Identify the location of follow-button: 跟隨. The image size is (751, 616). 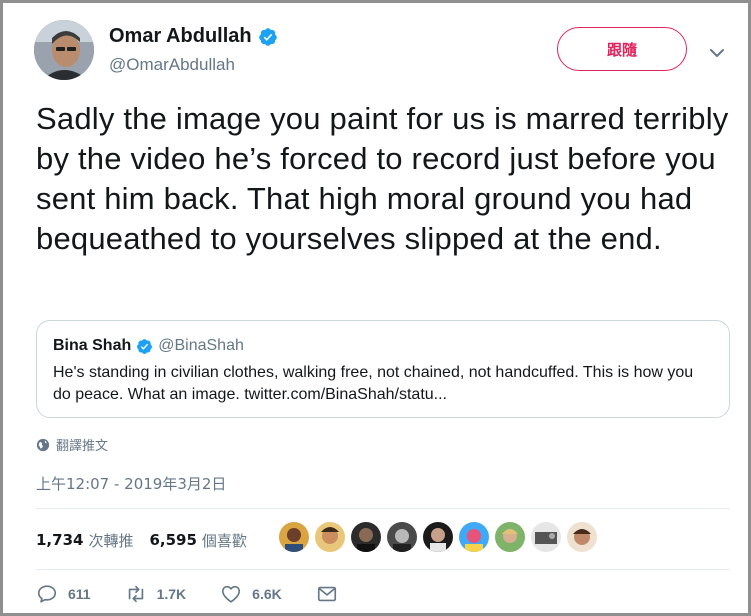
(622, 49).